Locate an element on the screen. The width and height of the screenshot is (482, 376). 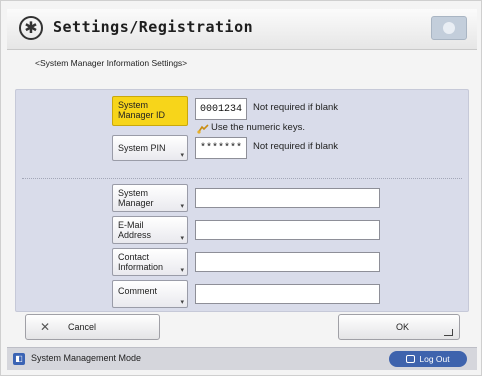
system-manager-id-field: 0001234 is located at coordinates (221, 109).